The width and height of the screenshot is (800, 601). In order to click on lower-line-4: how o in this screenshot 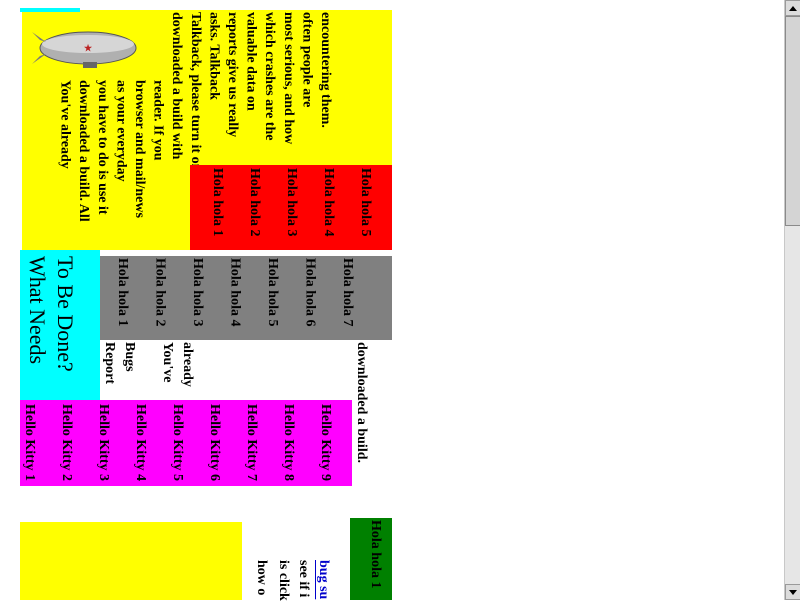, I will do `click(261, 578)`.